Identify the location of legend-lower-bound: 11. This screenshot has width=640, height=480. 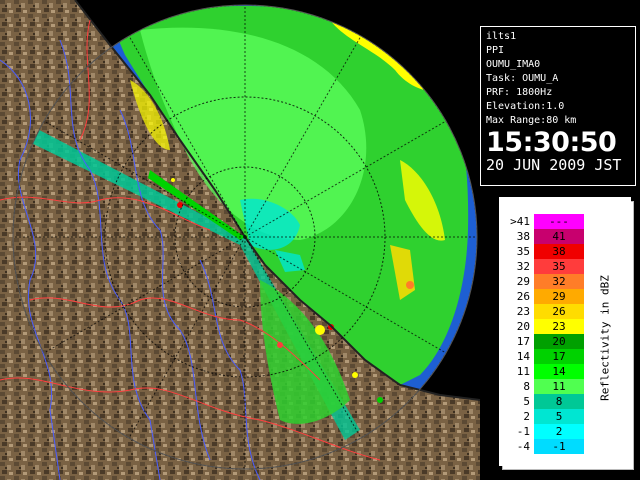
(523, 371).